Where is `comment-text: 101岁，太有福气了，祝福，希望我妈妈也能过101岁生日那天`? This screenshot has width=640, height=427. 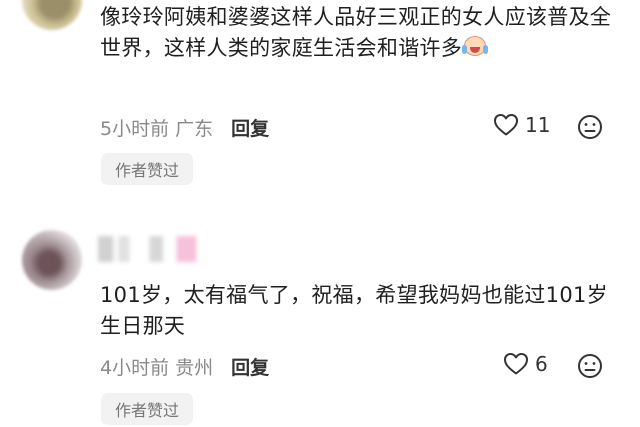
comment-text: 101岁，太有福气了，祝福，希望我妈妈也能过101岁生日那天 is located at coordinates (354, 310).